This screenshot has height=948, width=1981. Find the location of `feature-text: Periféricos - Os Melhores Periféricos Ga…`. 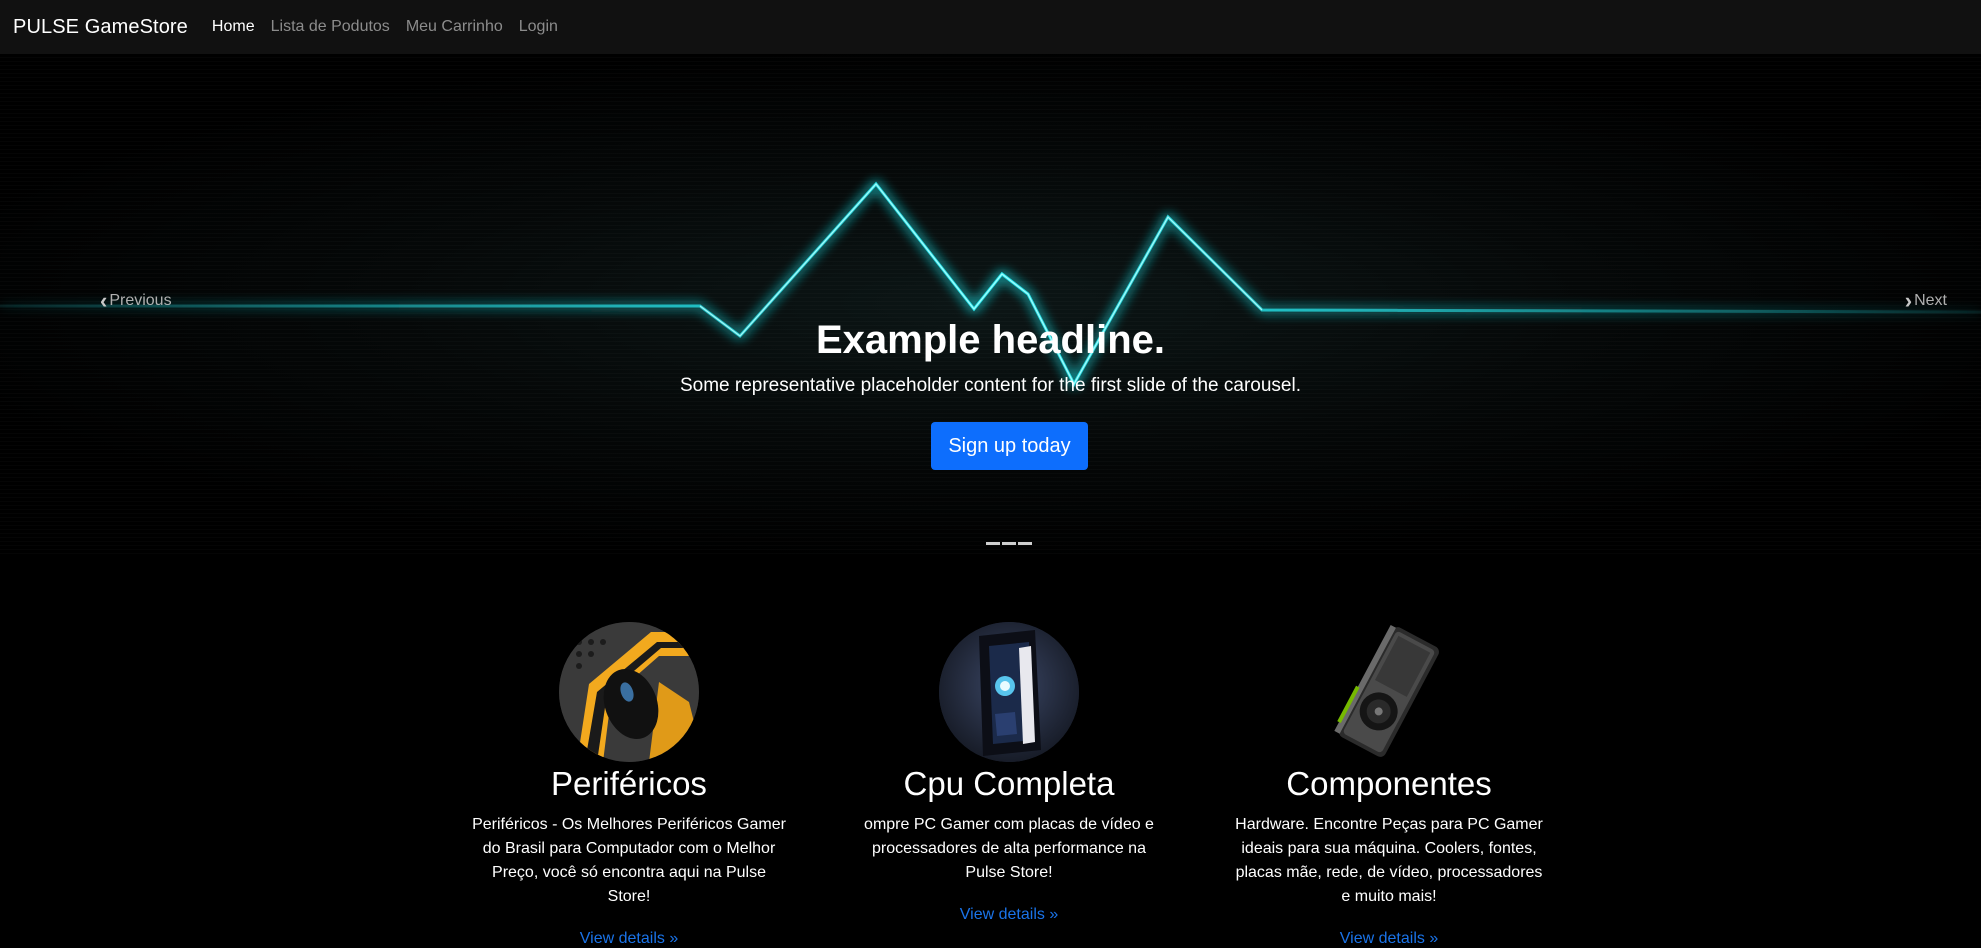

feature-text: Periféricos - Os Melhores Periféricos Ga… is located at coordinates (629, 860).